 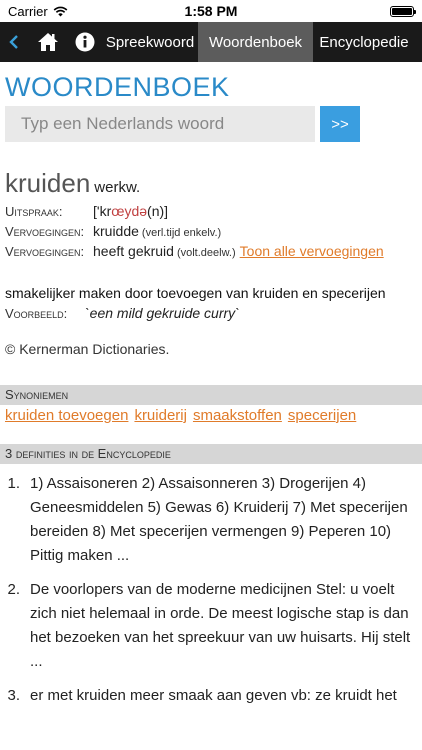 I want to click on synonym-link: smaakstoffen, so click(x=237, y=415).